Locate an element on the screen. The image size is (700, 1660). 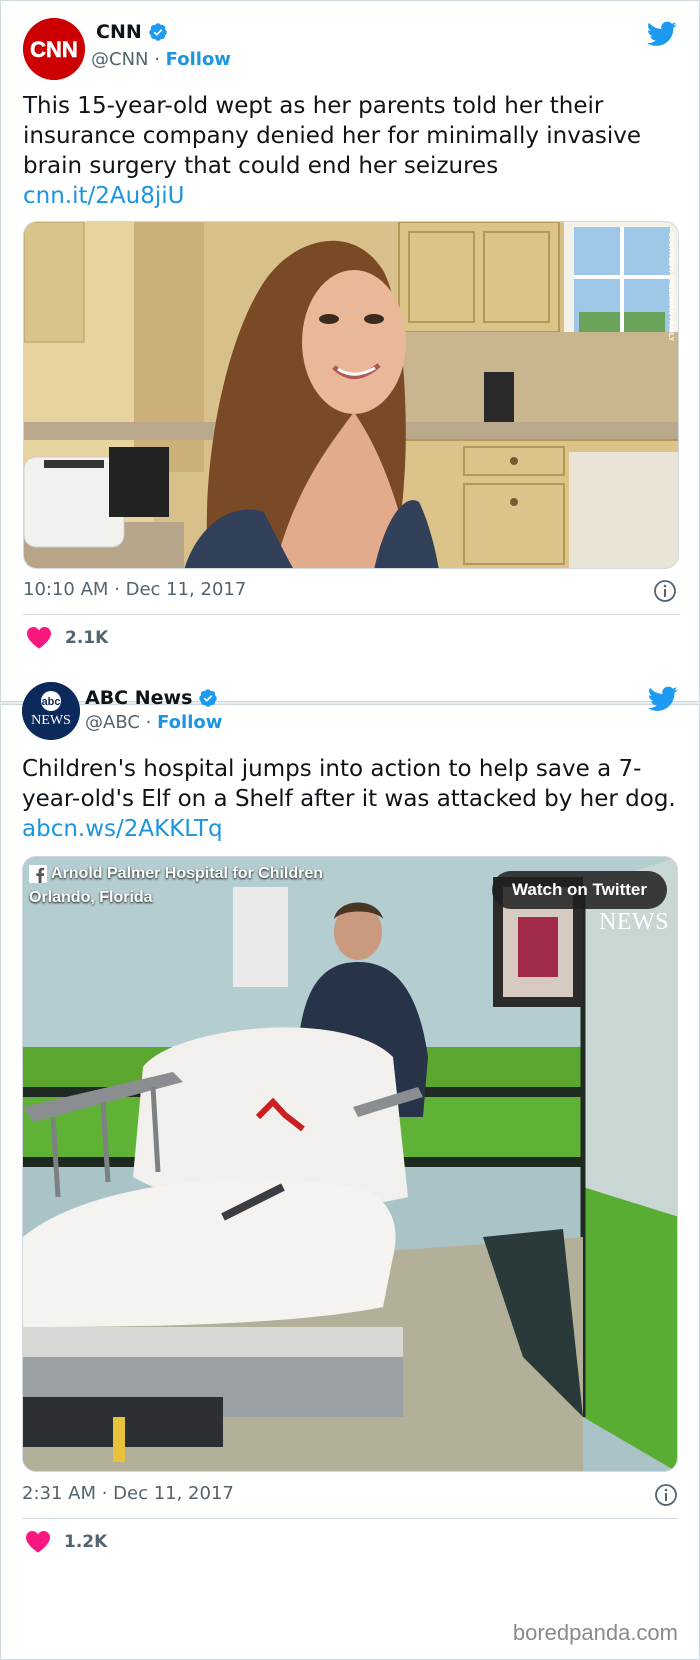
svg-text: CNN is located at coordinates (54, 49).